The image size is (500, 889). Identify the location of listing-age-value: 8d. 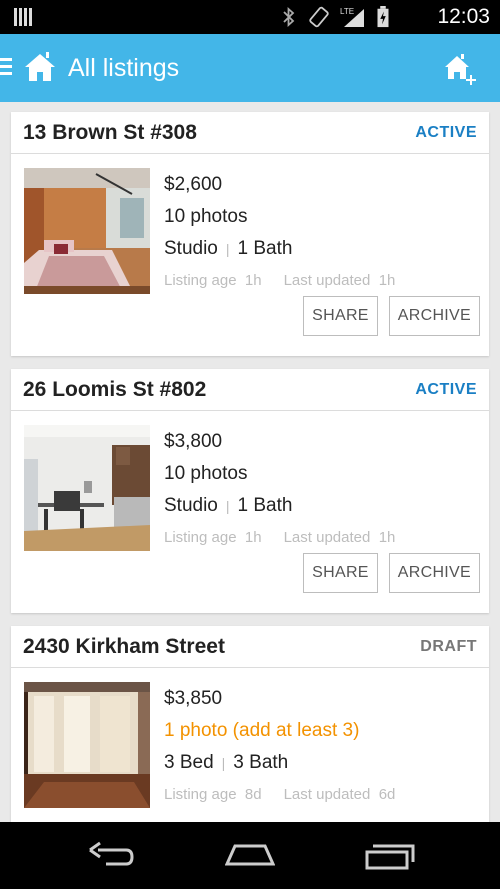
(253, 794).